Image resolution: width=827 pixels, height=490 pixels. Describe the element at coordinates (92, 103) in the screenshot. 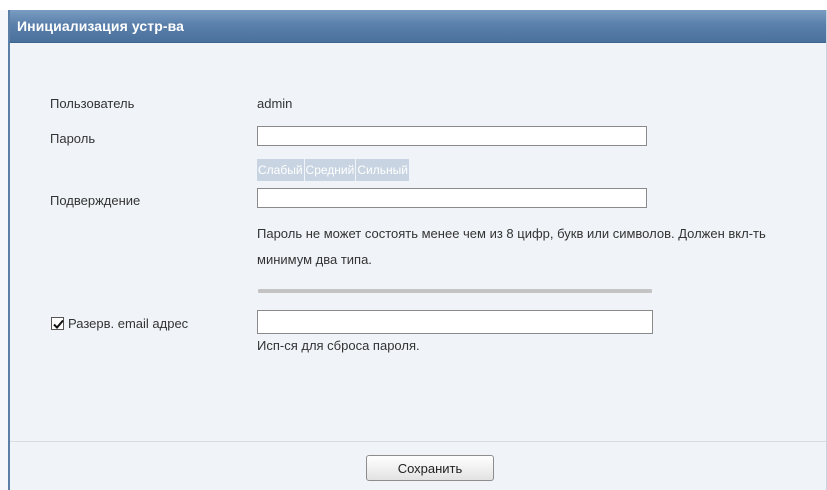

I see `user-label: Пользователь` at that location.